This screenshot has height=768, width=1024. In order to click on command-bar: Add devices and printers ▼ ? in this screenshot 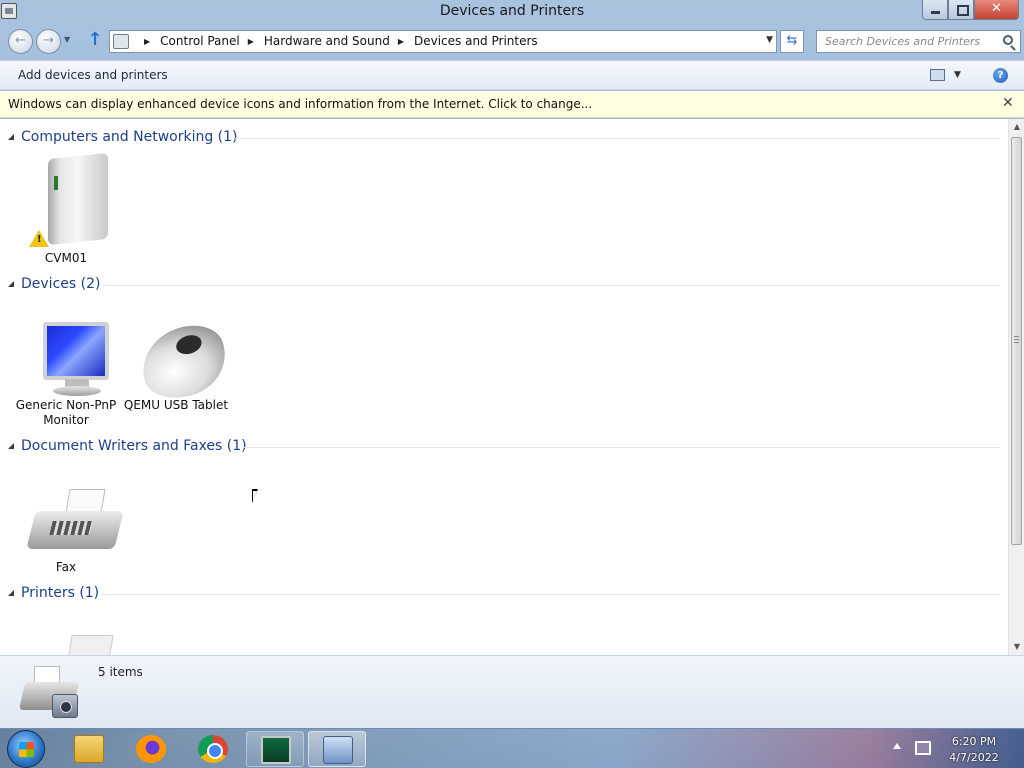, I will do `click(512, 75)`.